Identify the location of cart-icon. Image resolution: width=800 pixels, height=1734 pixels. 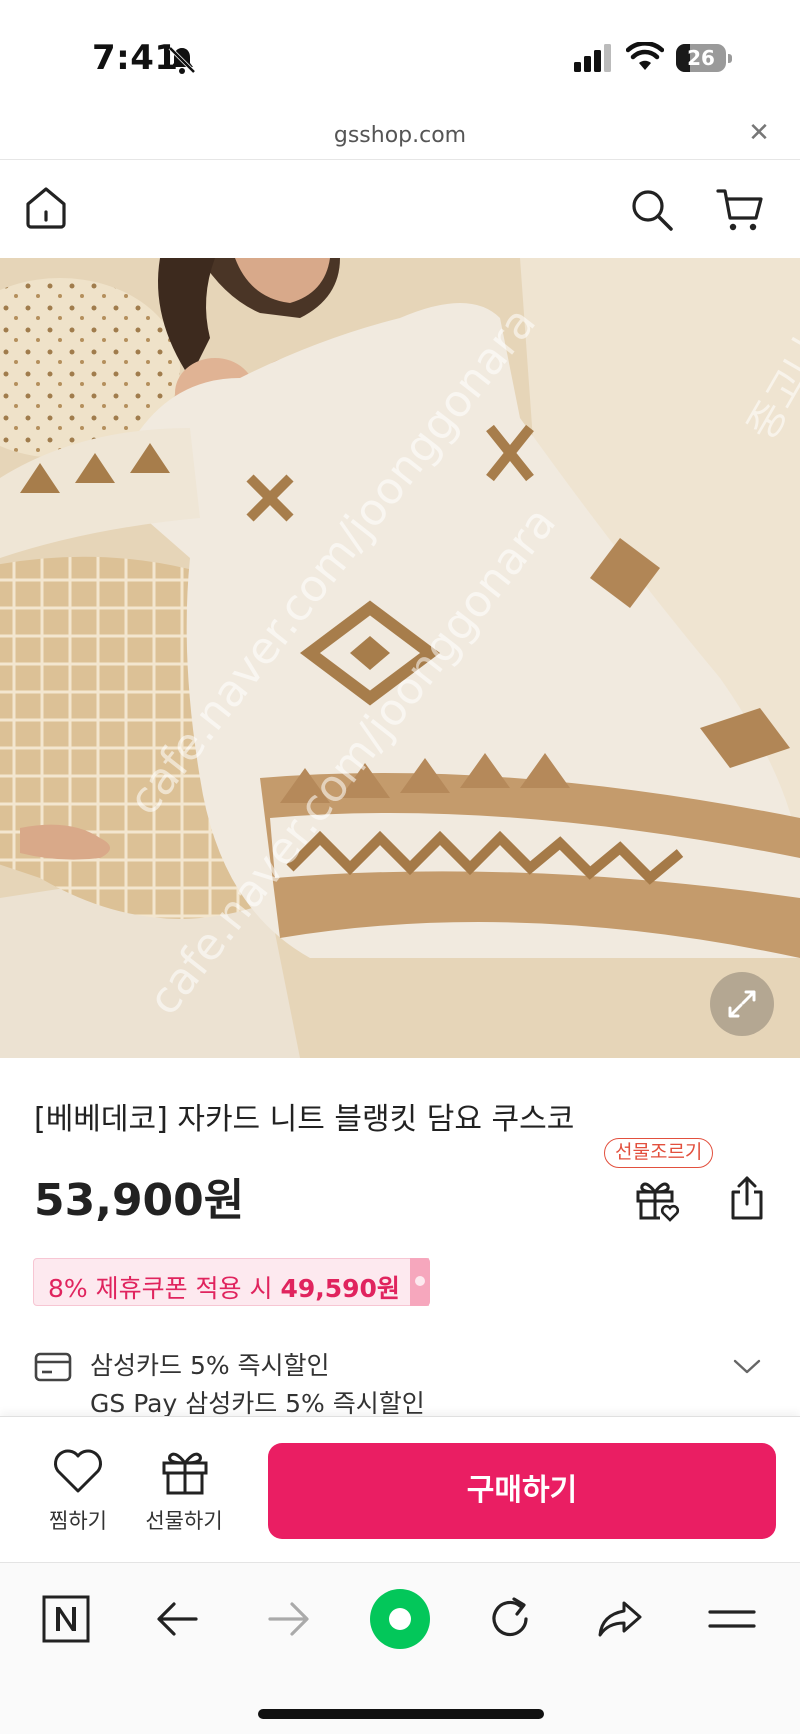
(740, 210).